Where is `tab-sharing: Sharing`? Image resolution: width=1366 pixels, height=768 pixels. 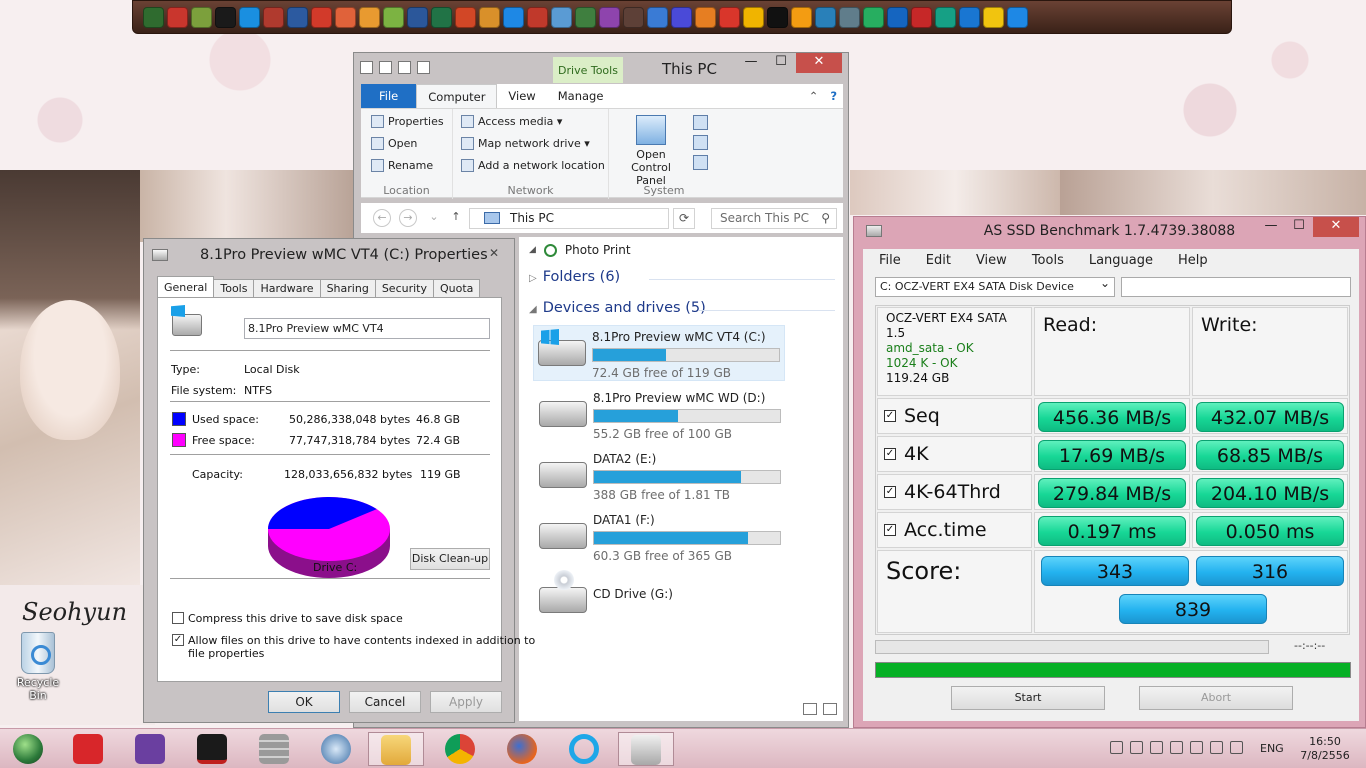 tab-sharing: Sharing is located at coordinates (347, 288).